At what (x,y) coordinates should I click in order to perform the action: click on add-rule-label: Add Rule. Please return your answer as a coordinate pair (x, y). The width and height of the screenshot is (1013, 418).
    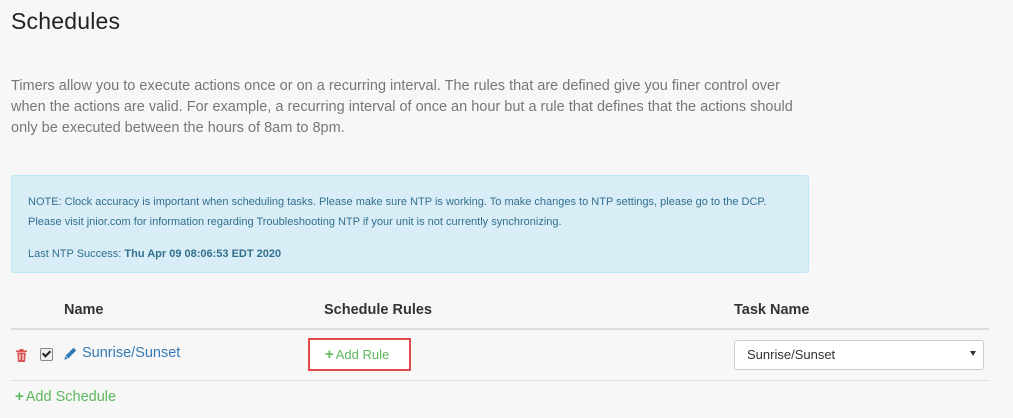
    Looking at the image, I should click on (362, 354).